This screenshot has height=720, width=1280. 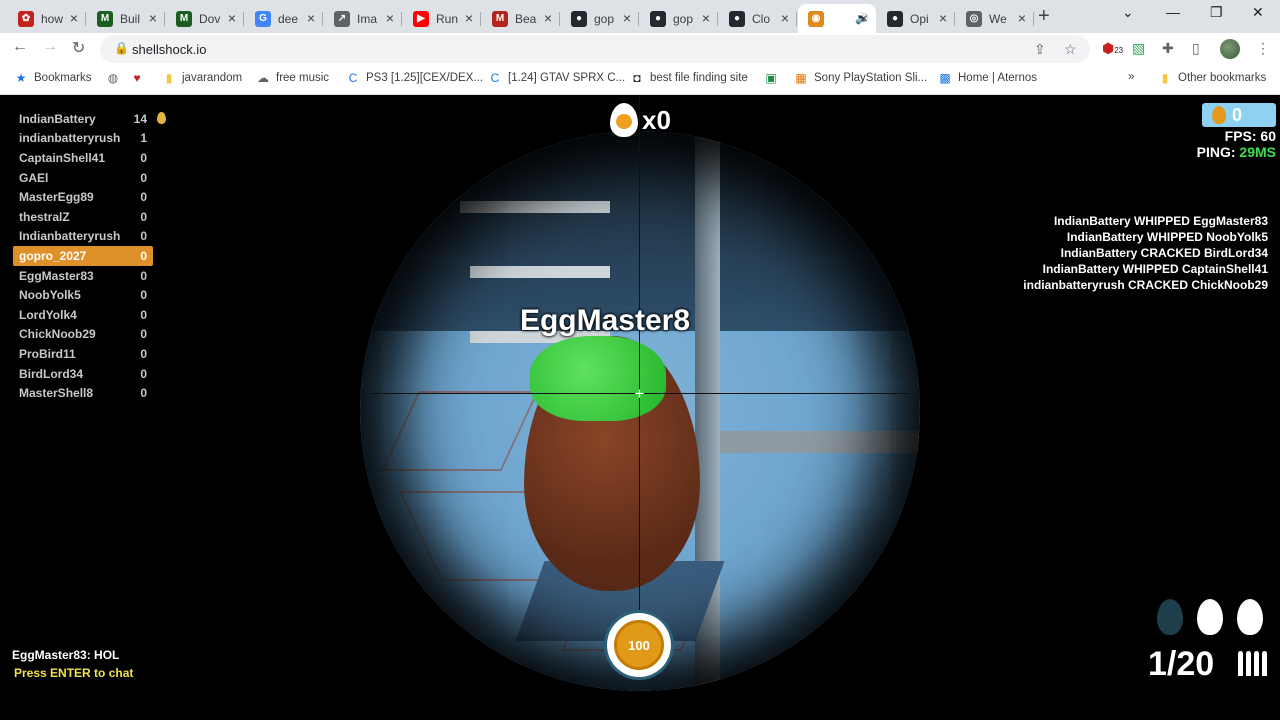 I want to click on bookmark-item: ♥, so click(x=140, y=78).